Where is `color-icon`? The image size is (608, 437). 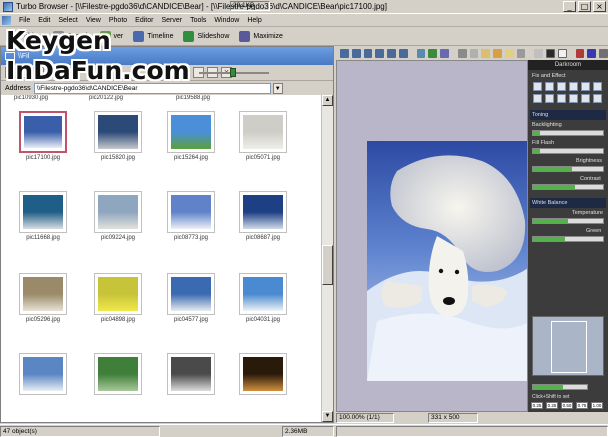
color-icon is located at coordinates (580, 53).